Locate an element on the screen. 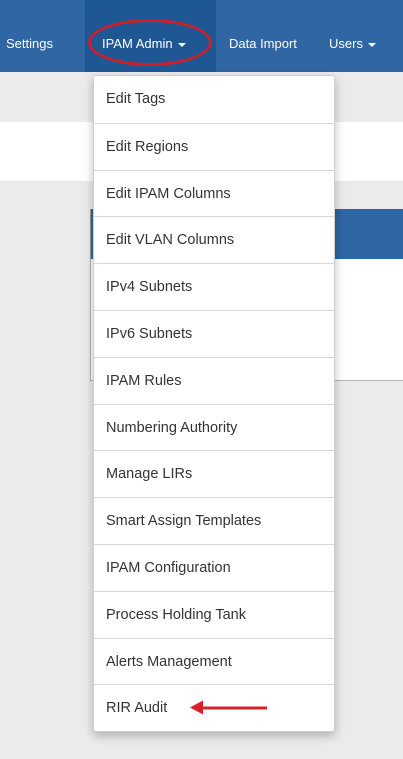 Image resolution: width=403 pixels, height=759 pixels. menu-item-label: IPAM Configuration is located at coordinates (168, 567).